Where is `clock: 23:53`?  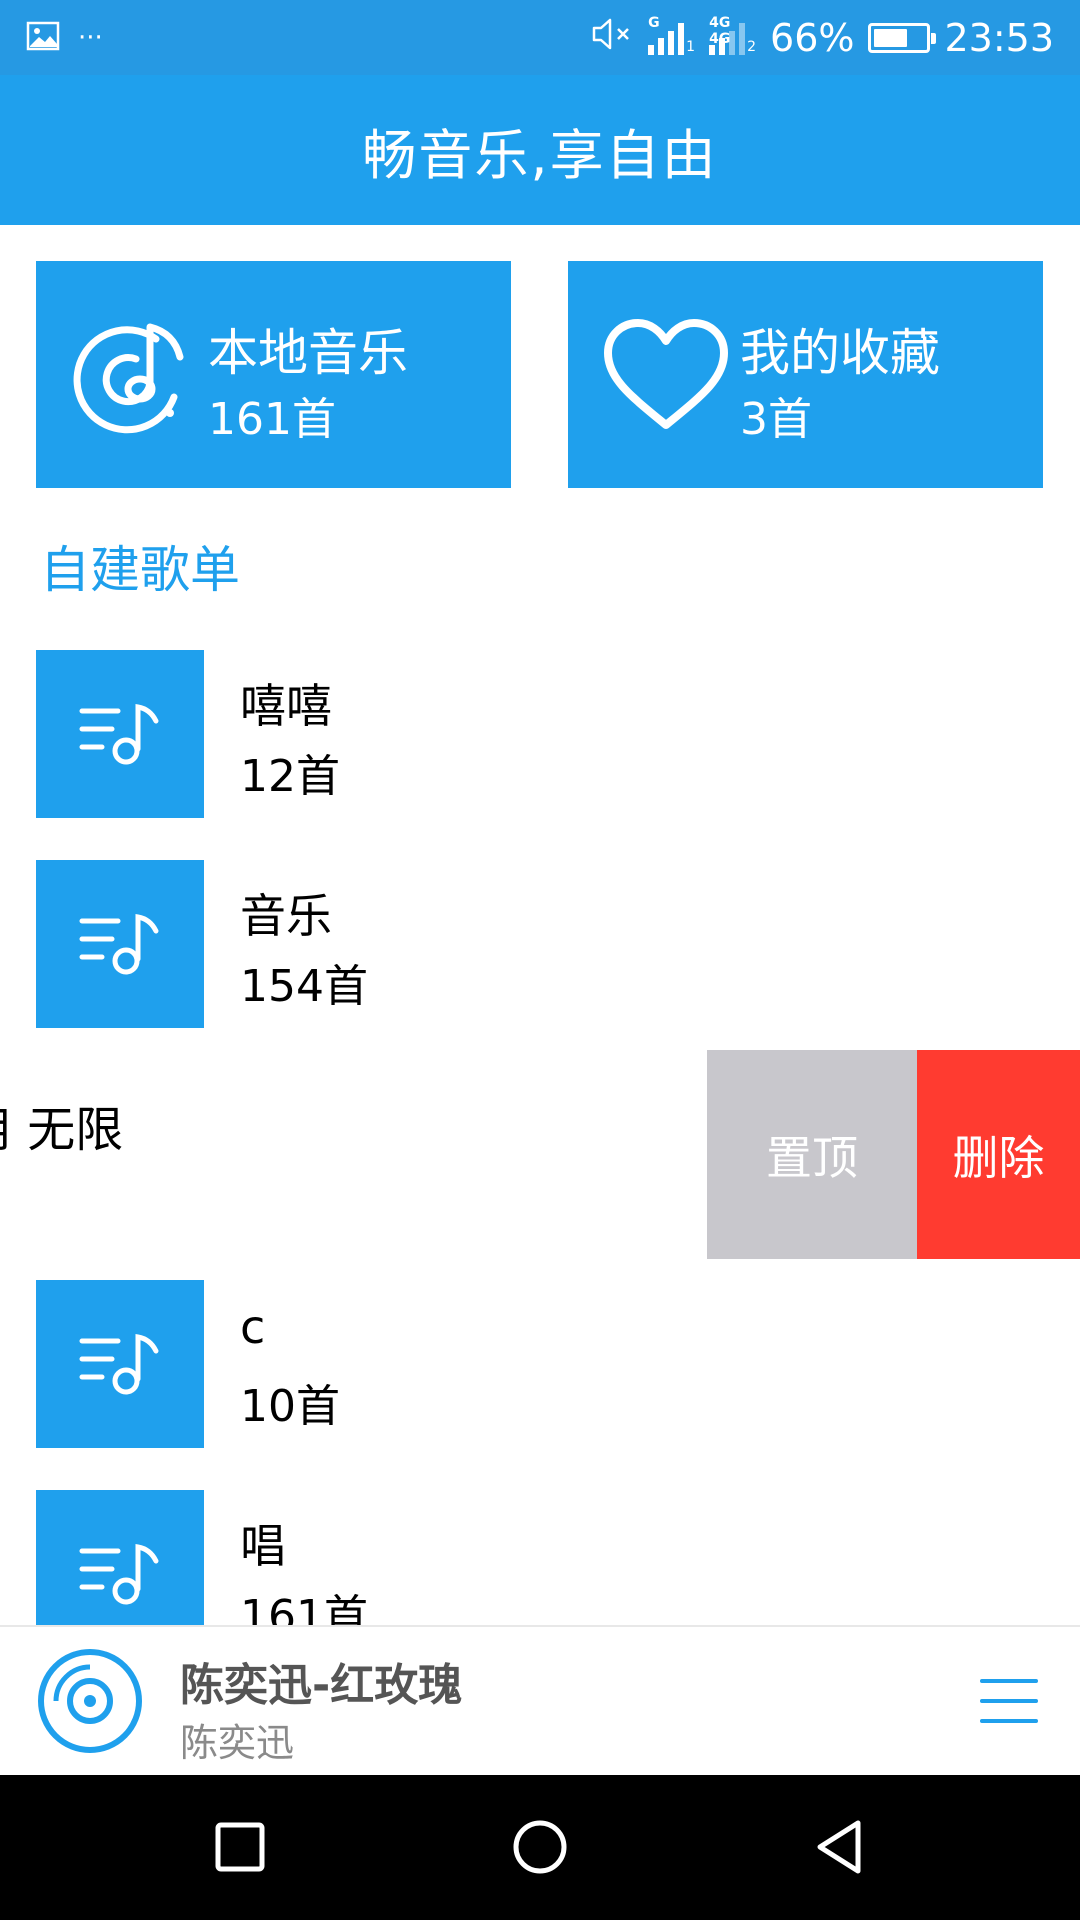 clock: 23:53 is located at coordinates (999, 38).